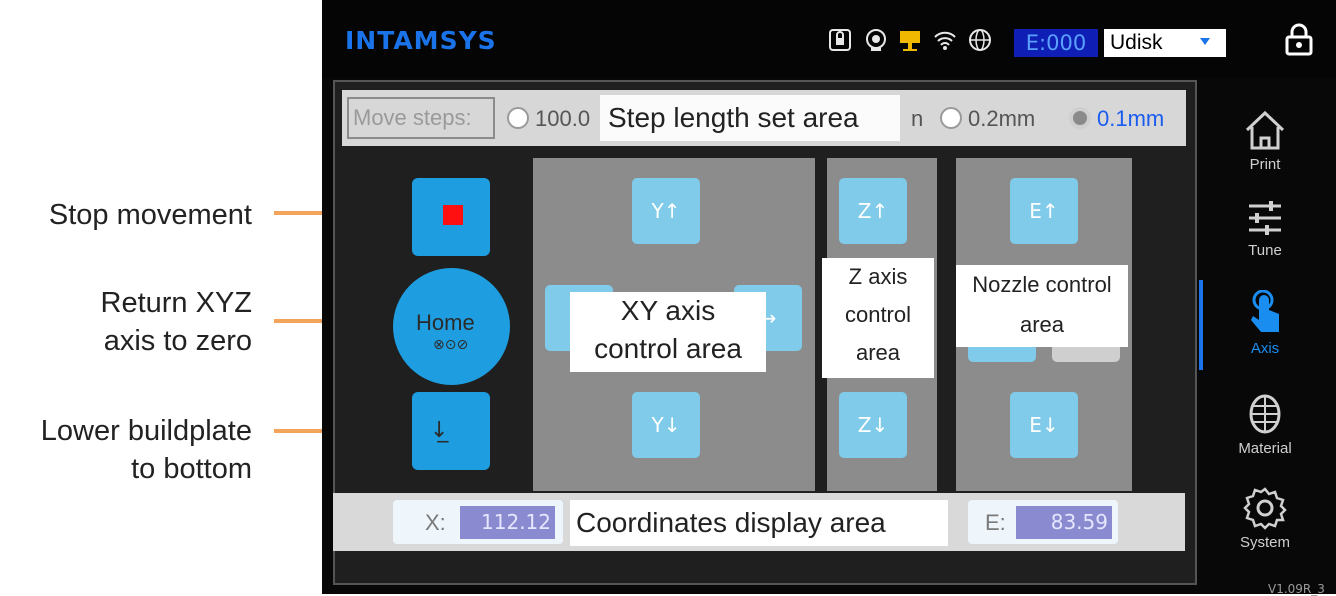 Image resolution: width=1336 pixels, height=596 pixels. Describe the element at coordinates (759, 523) in the screenshot. I see `coordinates-area-label: Coordinates display area` at that location.